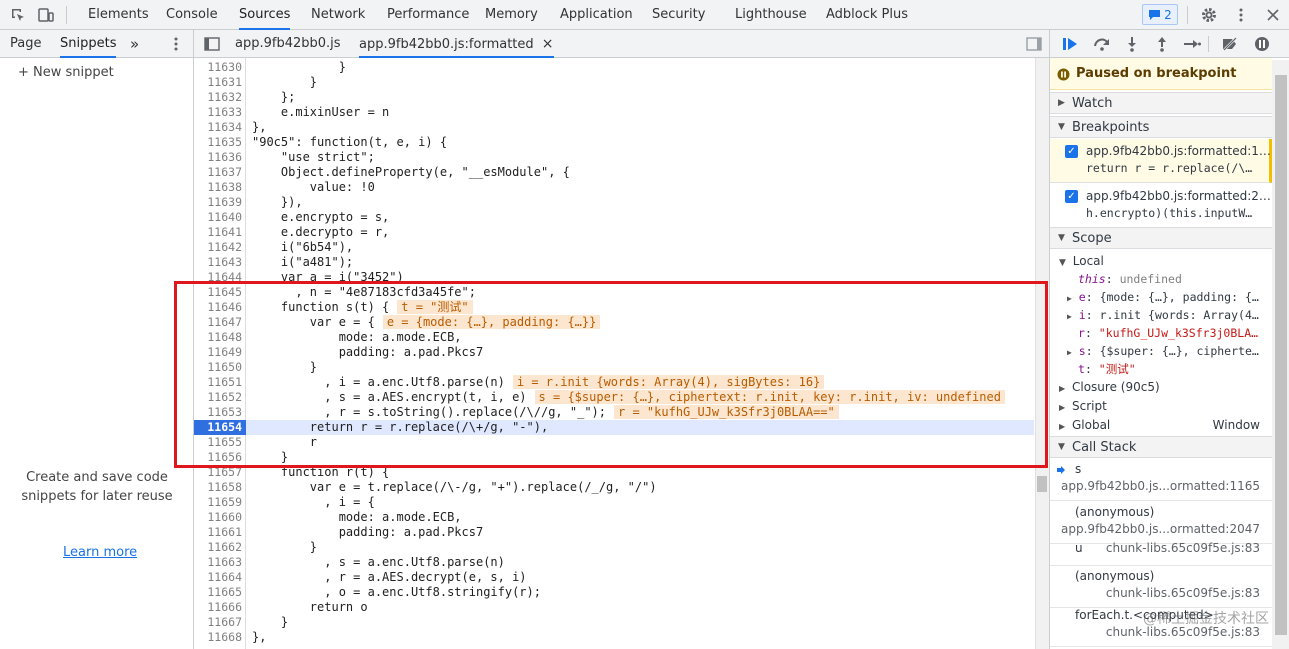 This screenshot has height=649, width=1289. What do you see at coordinates (614, 457) in the screenshot?
I see `code-line: 11656 }` at bounding box center [614, 457].